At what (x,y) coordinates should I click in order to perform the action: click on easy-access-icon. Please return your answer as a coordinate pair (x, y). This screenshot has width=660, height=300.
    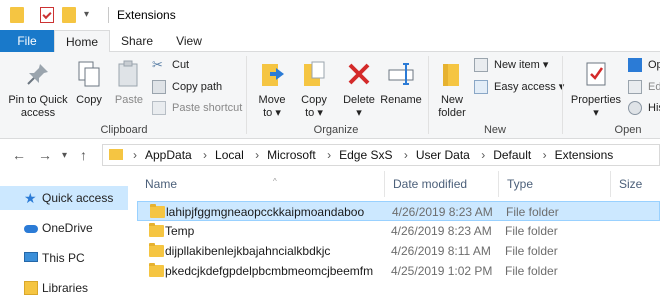
    Looking at the image, I should click on (481, 87).